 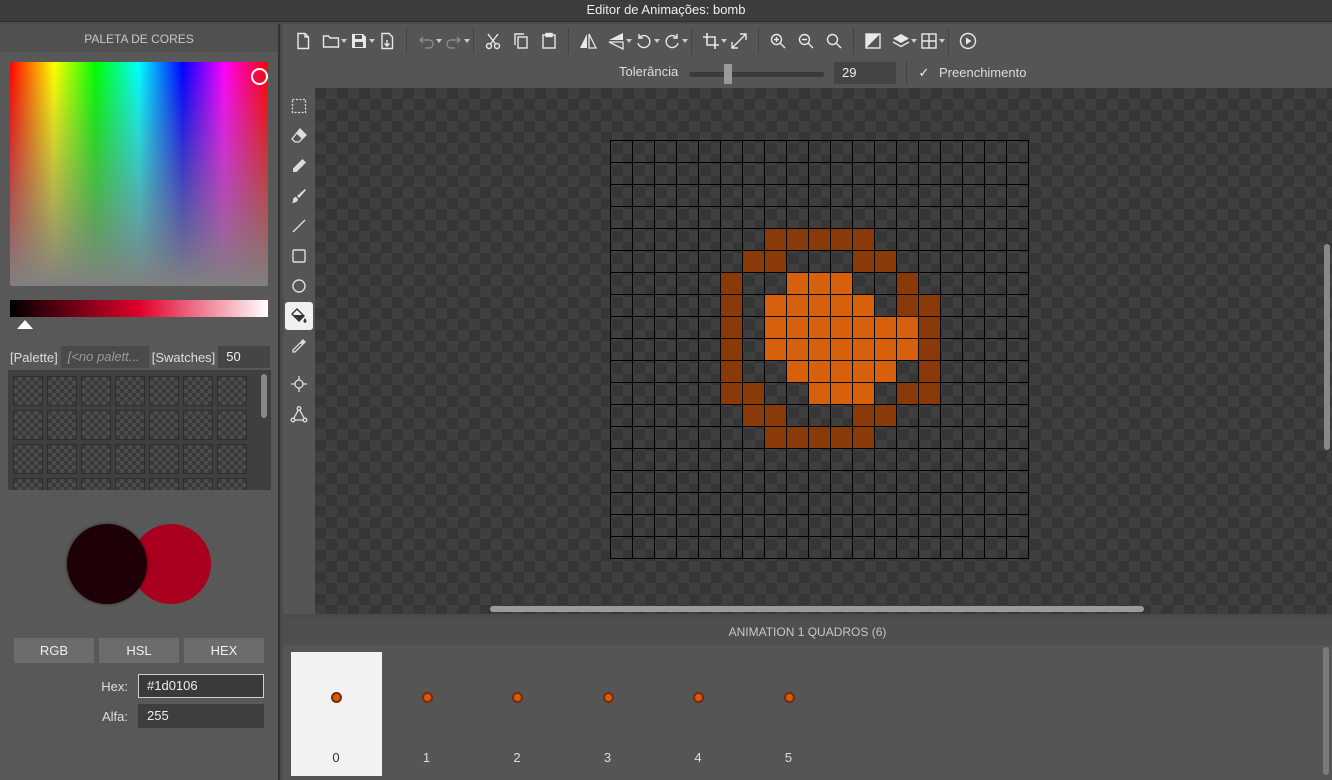 What do you see at coordinates (493, 41) in the screenshot?
I see `cut-icon` at bounding box center [493, 41].